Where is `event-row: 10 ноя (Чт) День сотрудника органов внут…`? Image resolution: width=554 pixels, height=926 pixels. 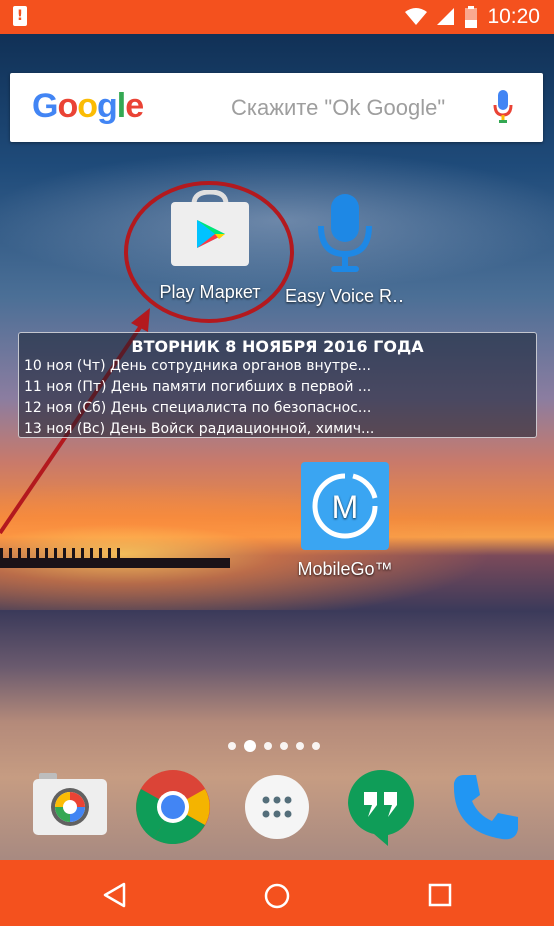
event-row: 10 ноя (Чт) День сотрудника органов внут… is located at coordinates (280, 366).